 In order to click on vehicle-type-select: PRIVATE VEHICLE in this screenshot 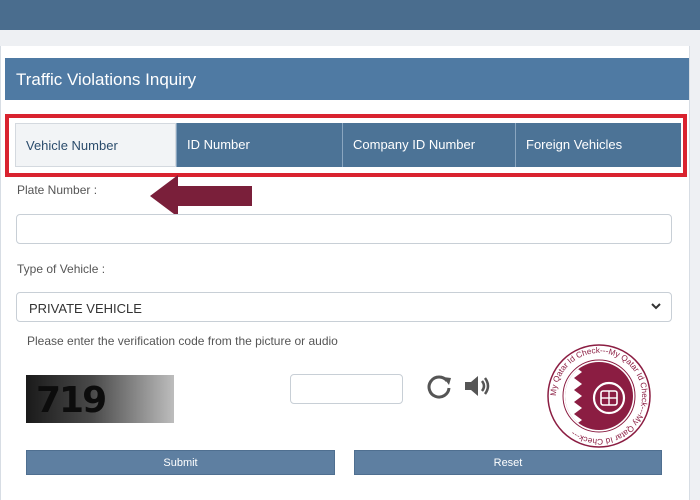, I will do `click(344, 307)`.